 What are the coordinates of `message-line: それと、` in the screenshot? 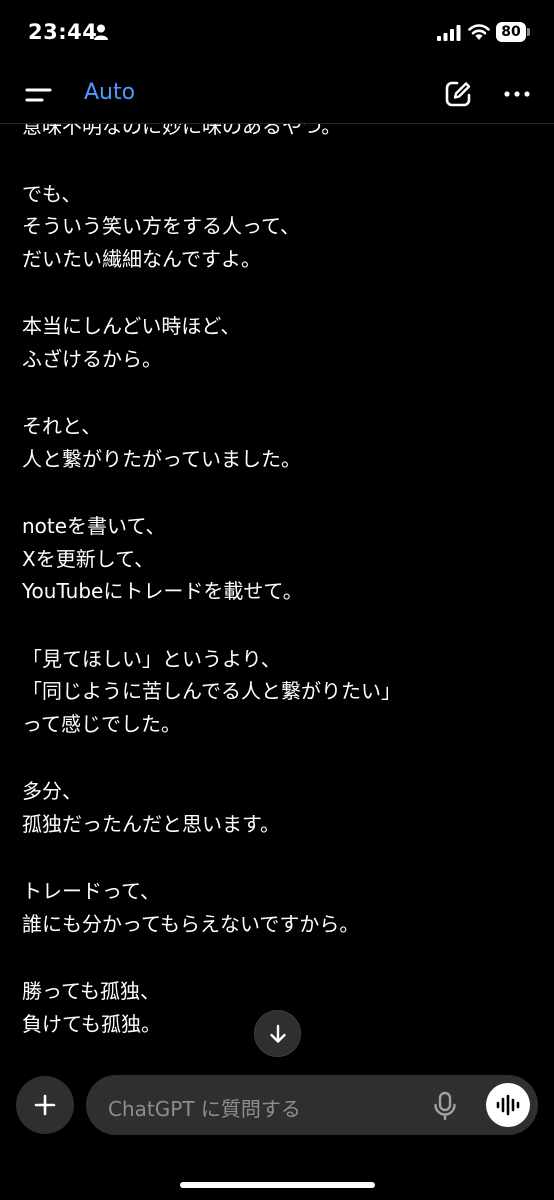 It's located at (62, 426).